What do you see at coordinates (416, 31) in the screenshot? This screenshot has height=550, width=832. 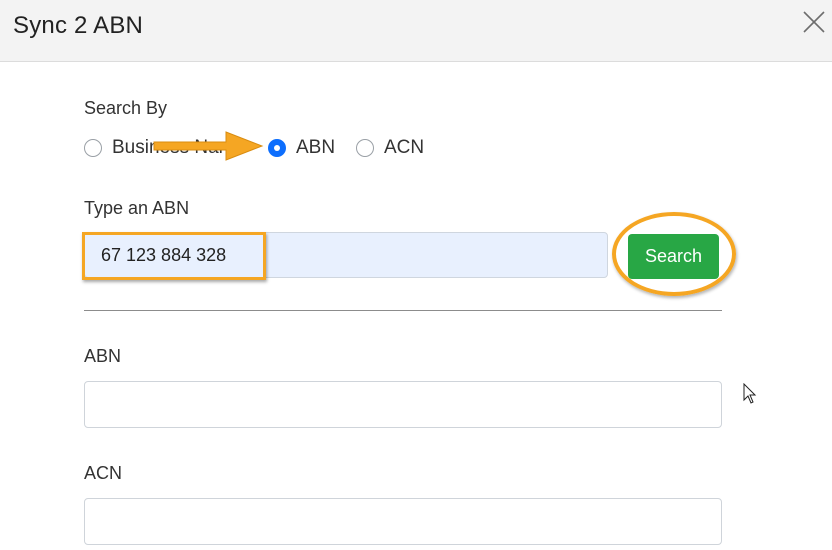 I see `dialog-header: Sync 2 ABN` at bounding box center [416, 31].